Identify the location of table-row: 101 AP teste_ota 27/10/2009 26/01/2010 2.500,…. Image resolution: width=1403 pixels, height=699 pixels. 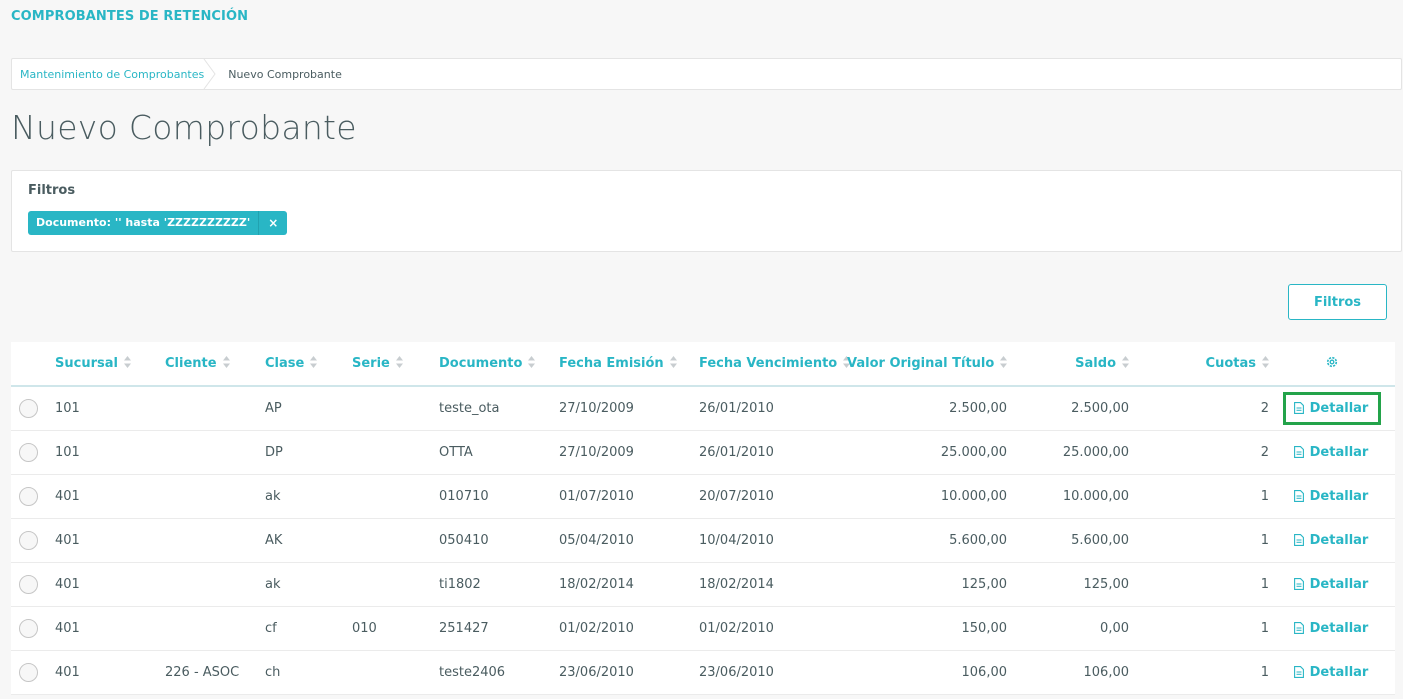
(703, 408).